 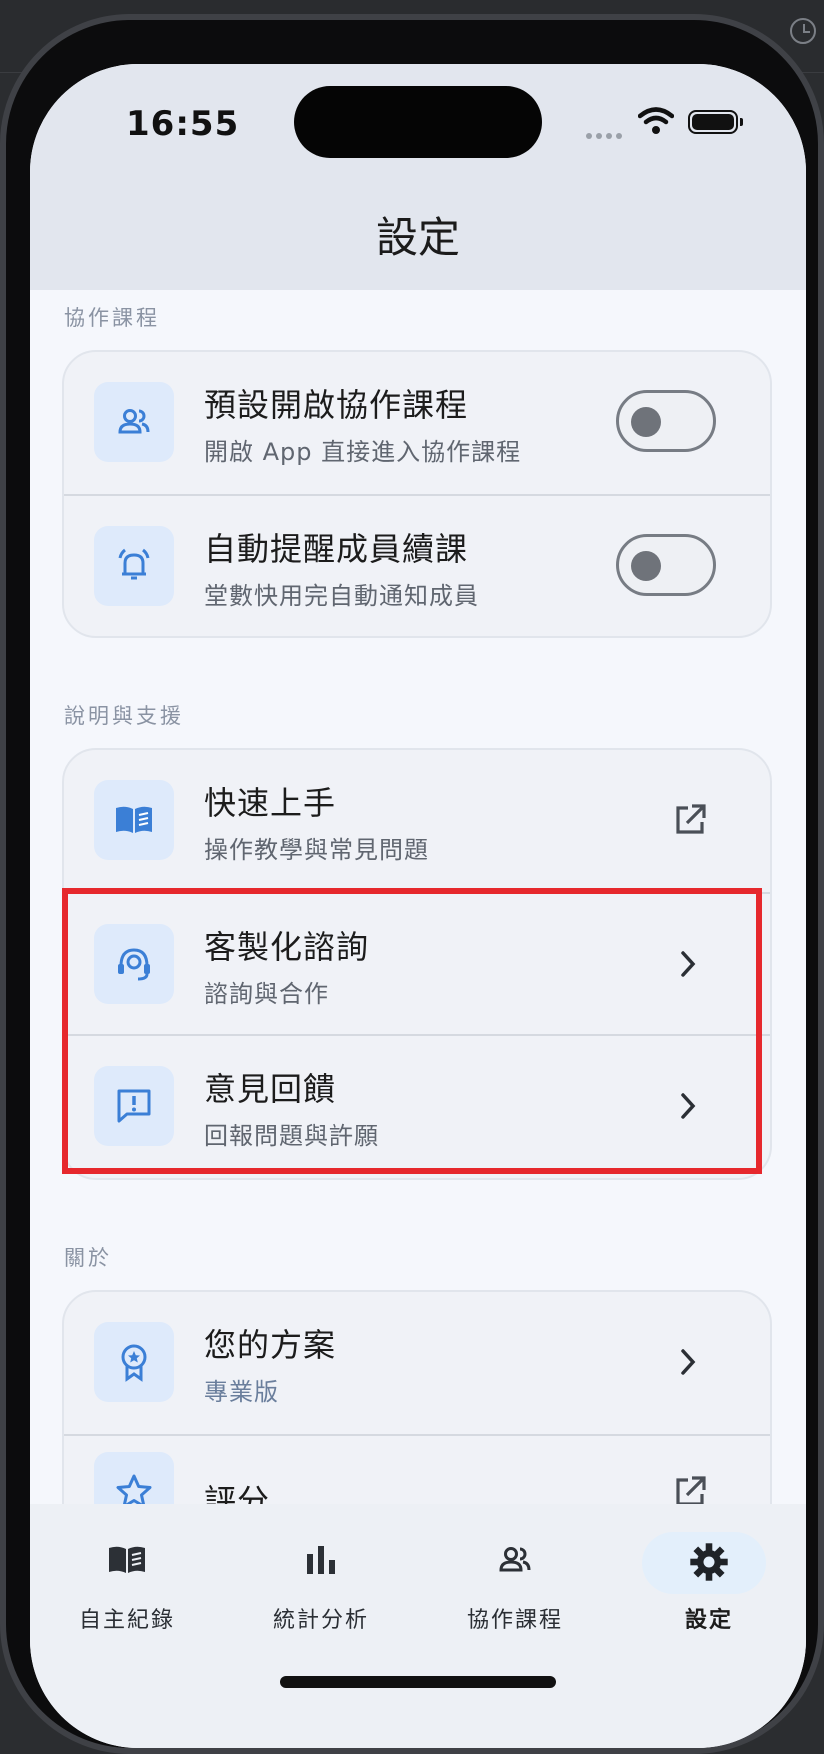 What do you see at coordinates (709, 1584) in the screenshot?
I see `tab-settings: 設定` at bounding box center [709, 1584].